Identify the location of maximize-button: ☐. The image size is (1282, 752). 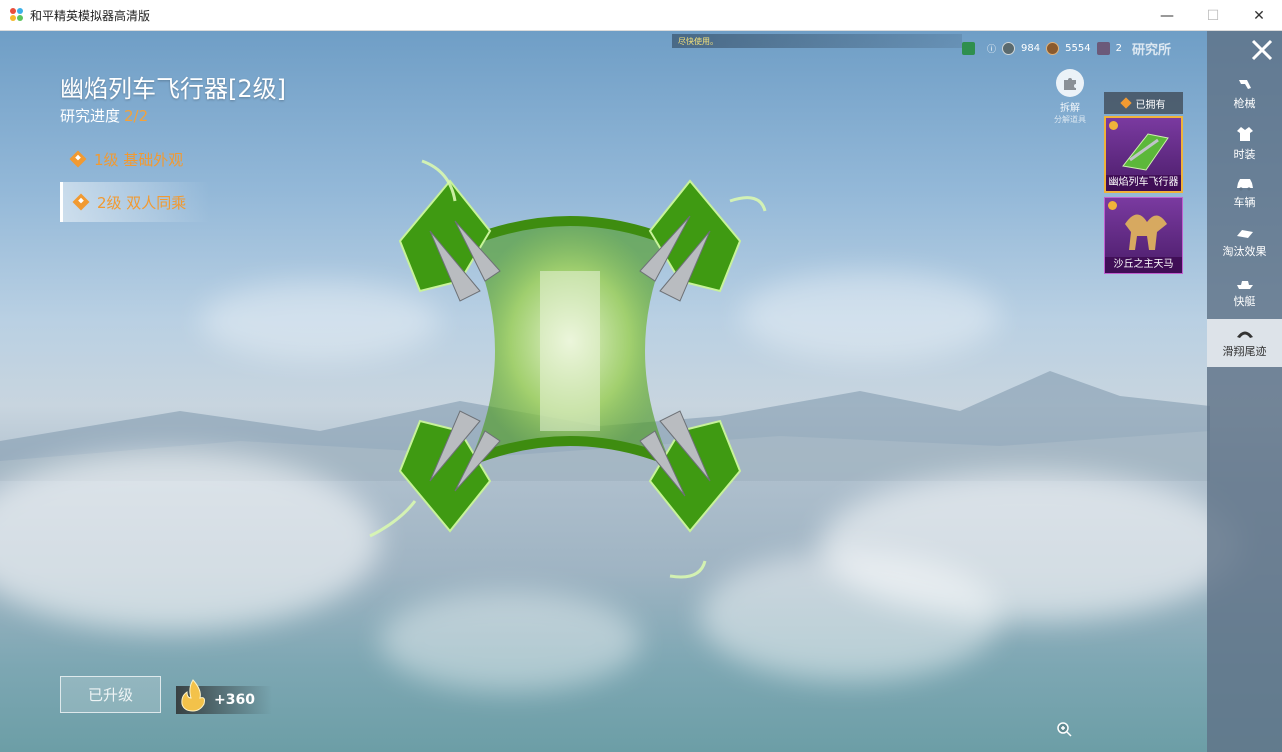
(1213, 15).